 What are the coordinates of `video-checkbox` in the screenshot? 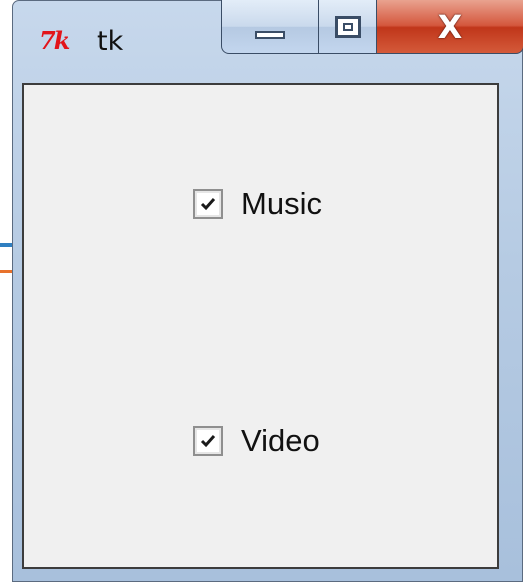 It's located at (208, 441).